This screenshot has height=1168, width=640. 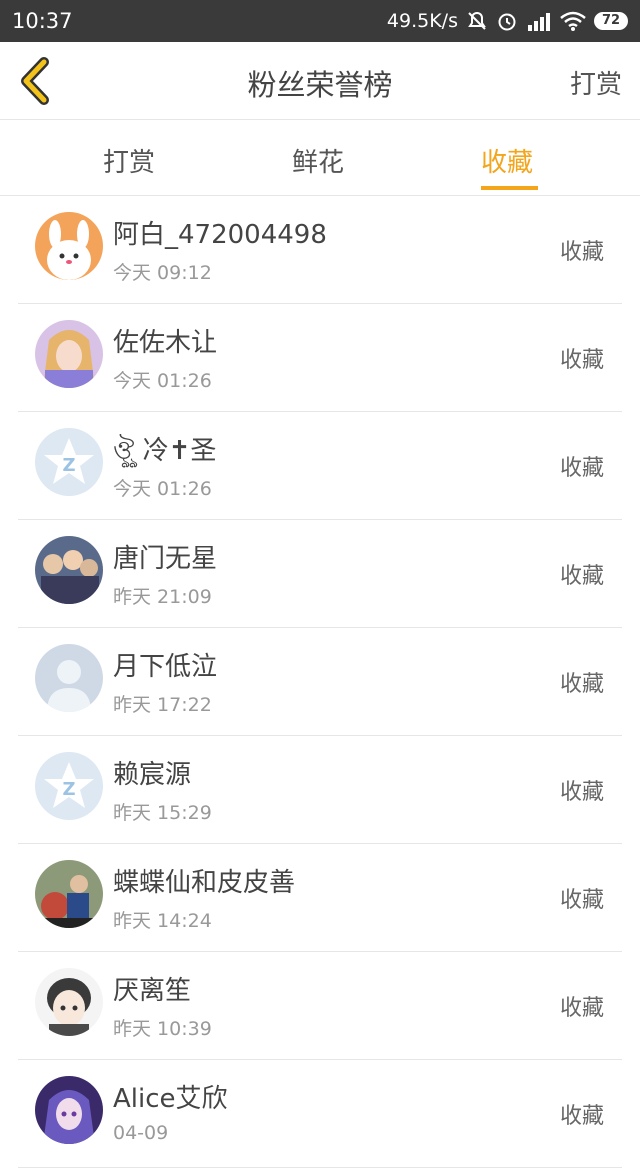 What do you see at coordinates (162, 705) in the screenshot?
I see `fan-time: 昨天 17:22` at bounding box center [162, 705].